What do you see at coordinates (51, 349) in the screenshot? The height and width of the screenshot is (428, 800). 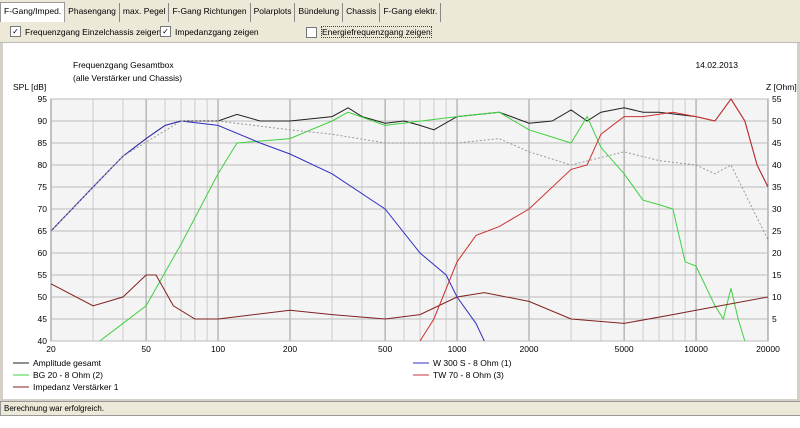 I see `x-tick-label: 20` at bounding box center [51, 349].